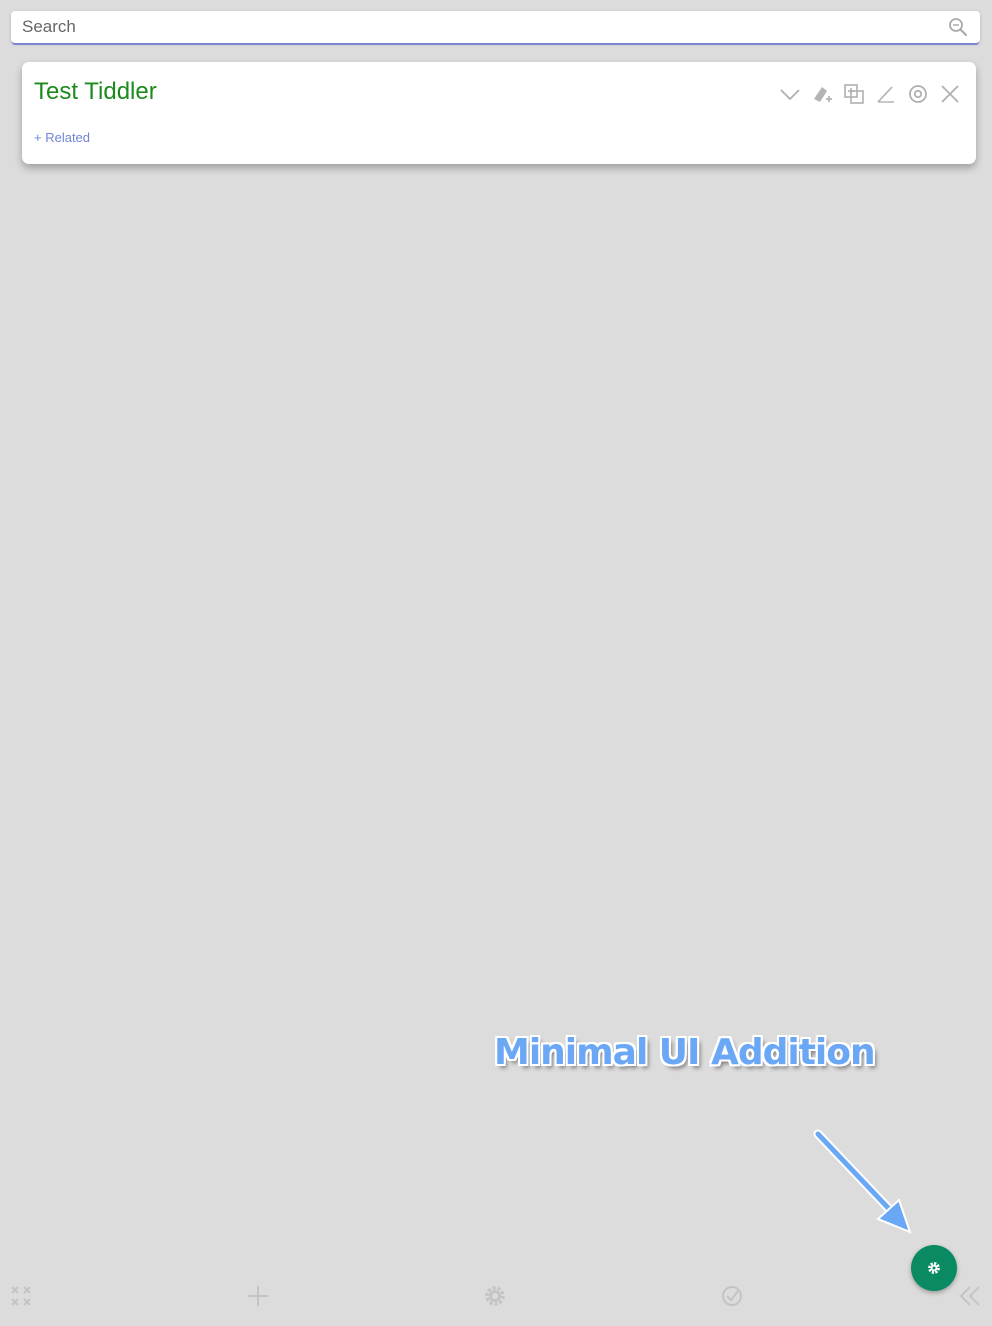 This screenshot has height=1326, width=992. I want to click on close-icon, so click(950, 94).